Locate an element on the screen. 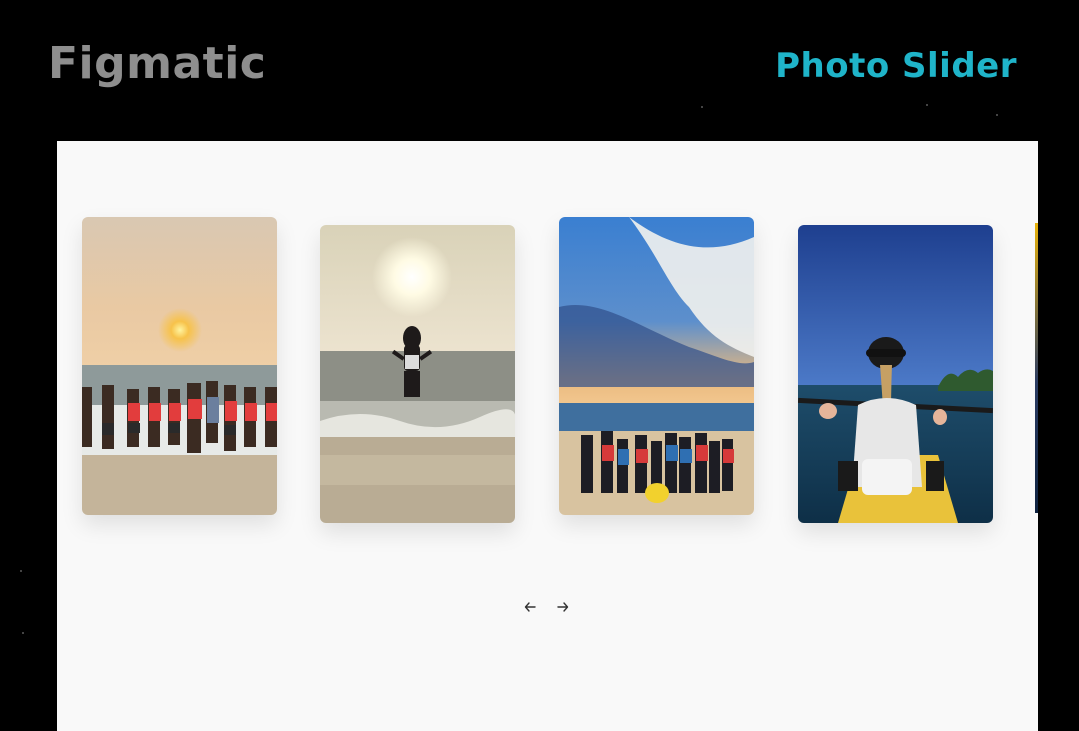  prev-slide-button is located at coordinates (530, 607).